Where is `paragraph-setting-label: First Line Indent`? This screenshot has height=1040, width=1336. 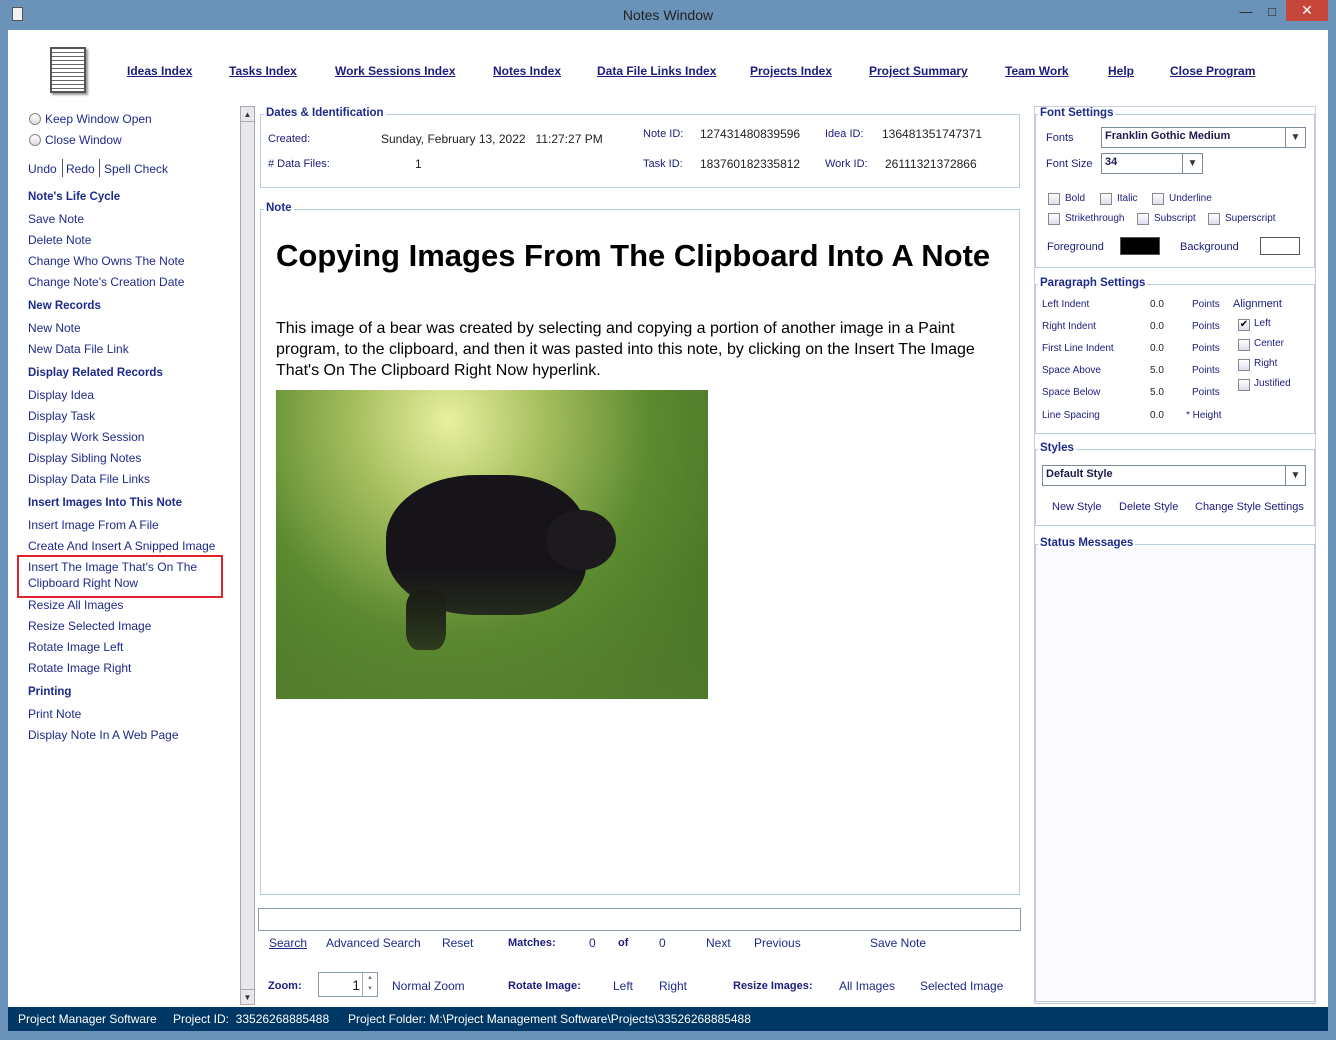
paragraph-setting-label: First Line Indent is located at coordinates (1078, 348).